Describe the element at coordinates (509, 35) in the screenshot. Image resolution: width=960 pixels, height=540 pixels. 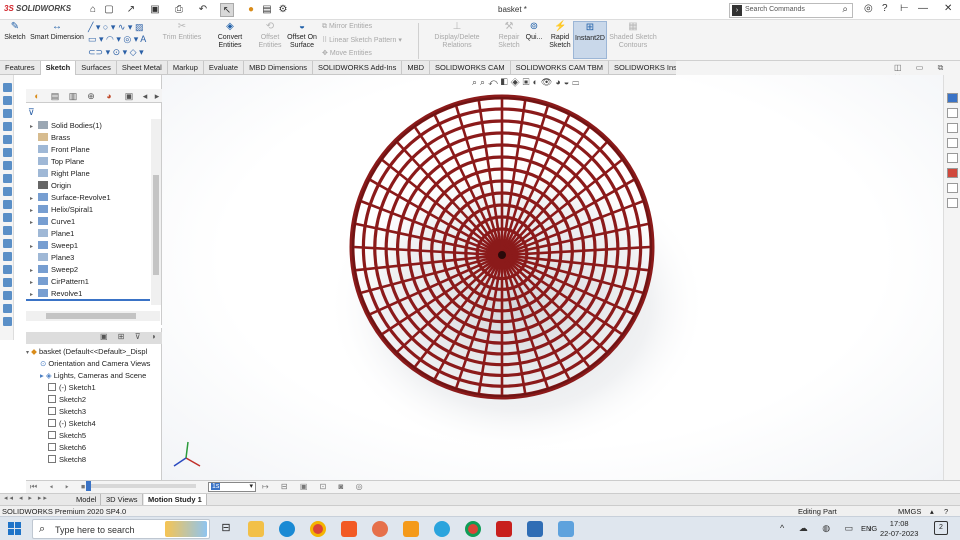
I see `repair-sketch-button: ⚒ Repair Sketch` at that location.